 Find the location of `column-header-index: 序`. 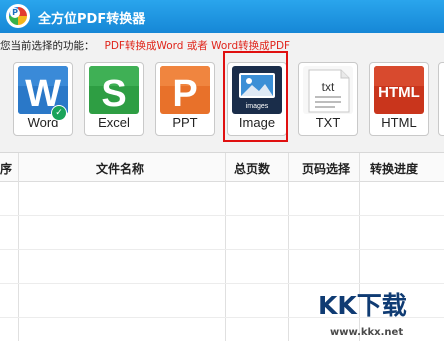

column-header-index: 序 is located at coordinates (6, 168).